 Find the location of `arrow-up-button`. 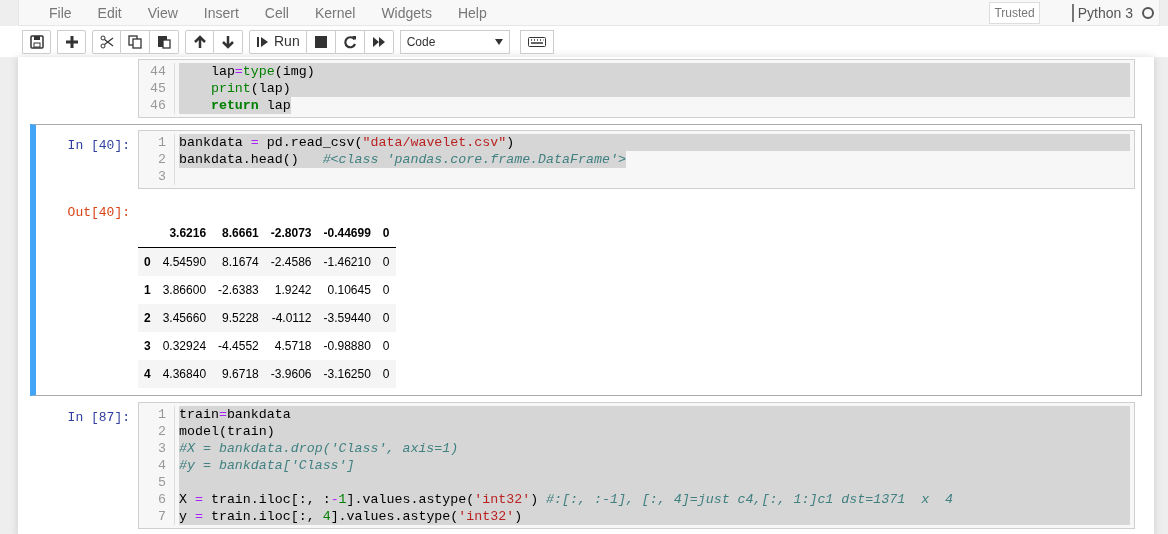

arrow-up-button is located at coordinates (199, 41).